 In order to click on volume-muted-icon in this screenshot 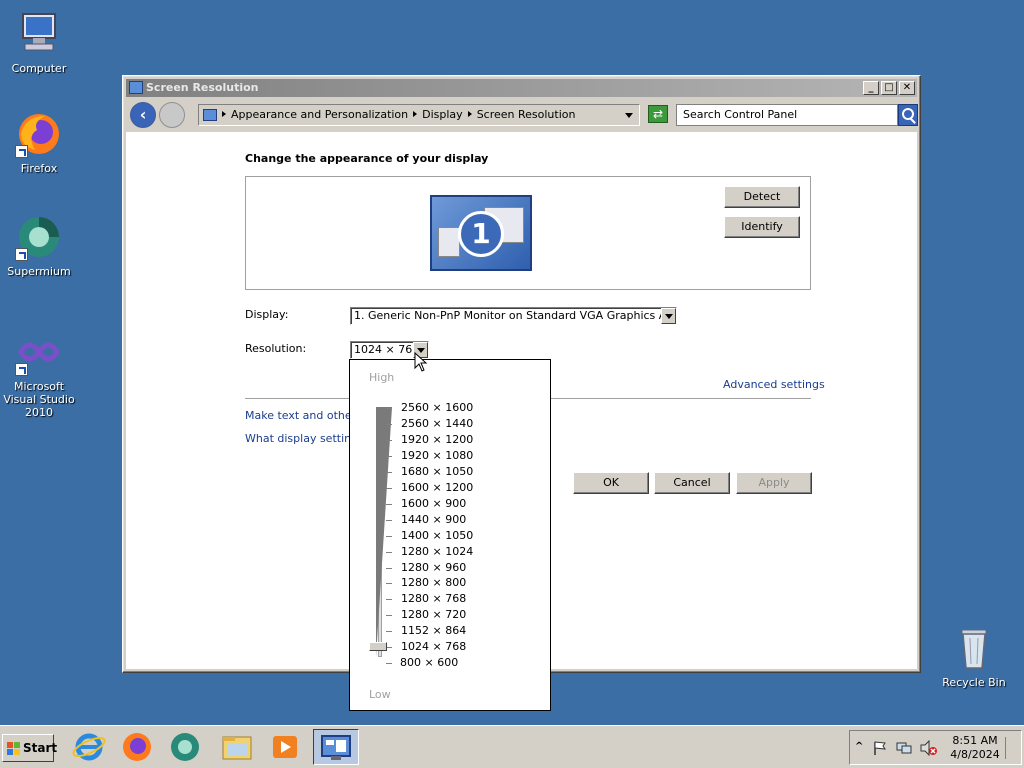, I will do `click(929, 748)`.